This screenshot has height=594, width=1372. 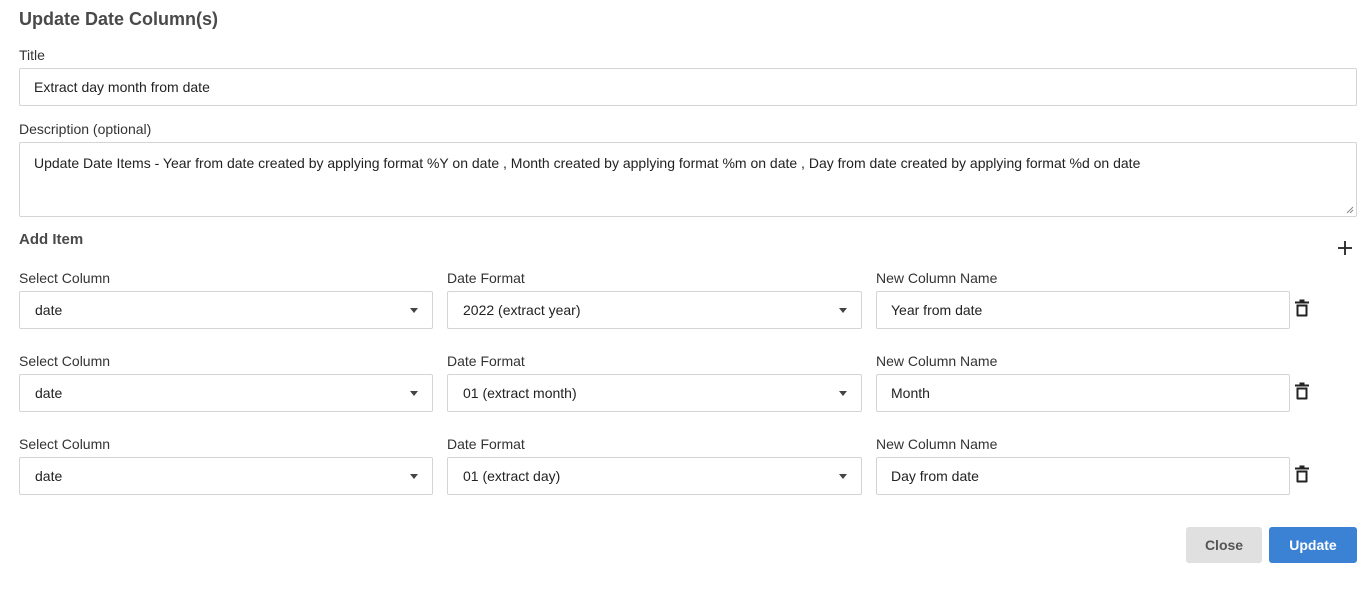 What do you see at coordinates (910, 393) in the screenshot?
I see `new-column-name-value: Month` at bounding box center [910, 393].